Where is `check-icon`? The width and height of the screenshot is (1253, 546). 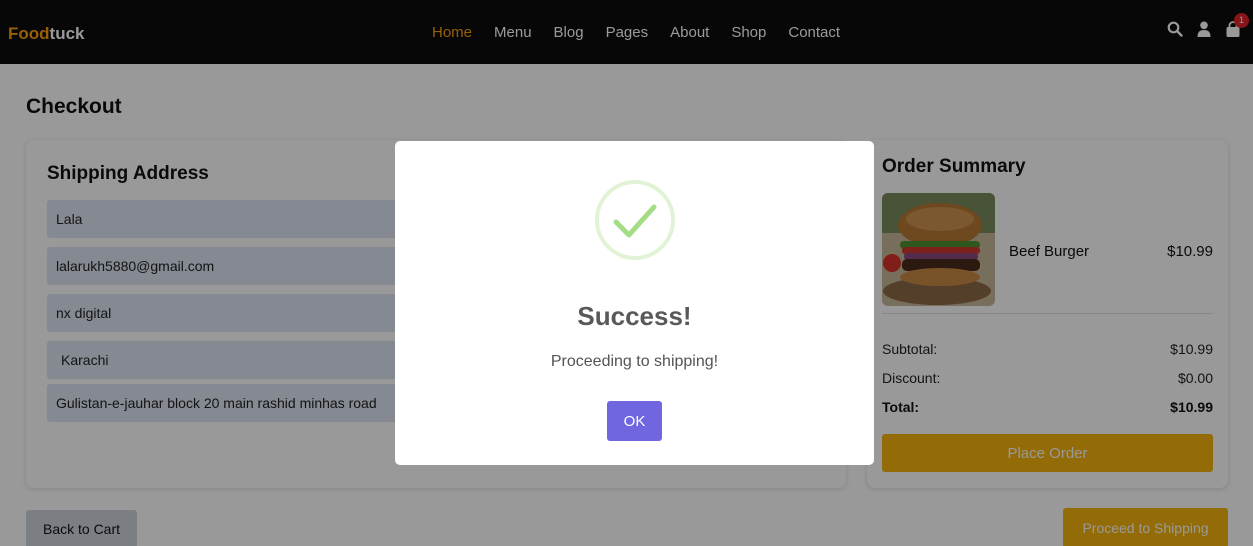 check-icon is located at coordinates (635, 220).